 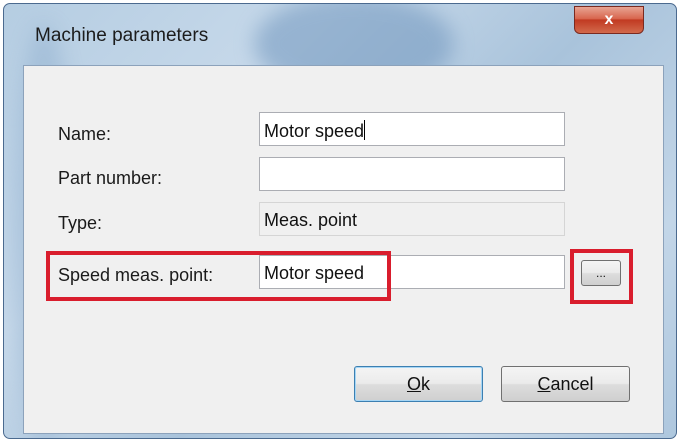 What do you see at coordinates (136, 275) in the screenshot?
I see `speed-meas-point-label: Speed meas. point:` at bounding box center [136, 275].